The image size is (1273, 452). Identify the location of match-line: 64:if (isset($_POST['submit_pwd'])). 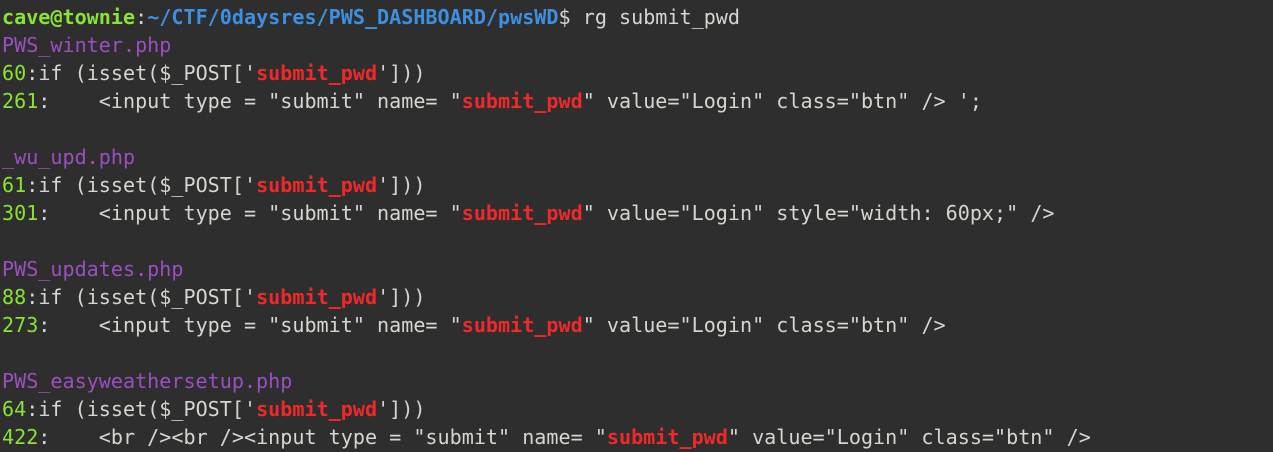
(637, 409).